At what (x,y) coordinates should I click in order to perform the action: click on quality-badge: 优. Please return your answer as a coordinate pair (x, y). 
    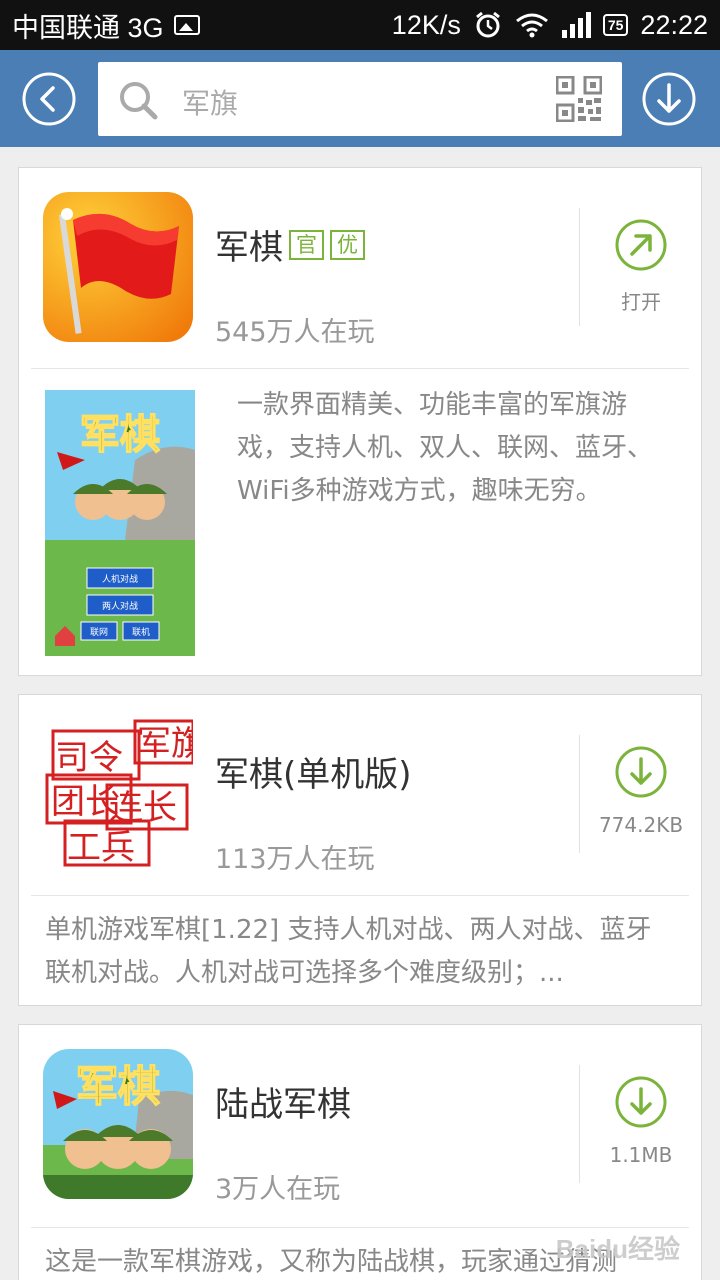
    Looking at the image, I should click on (347, 244).